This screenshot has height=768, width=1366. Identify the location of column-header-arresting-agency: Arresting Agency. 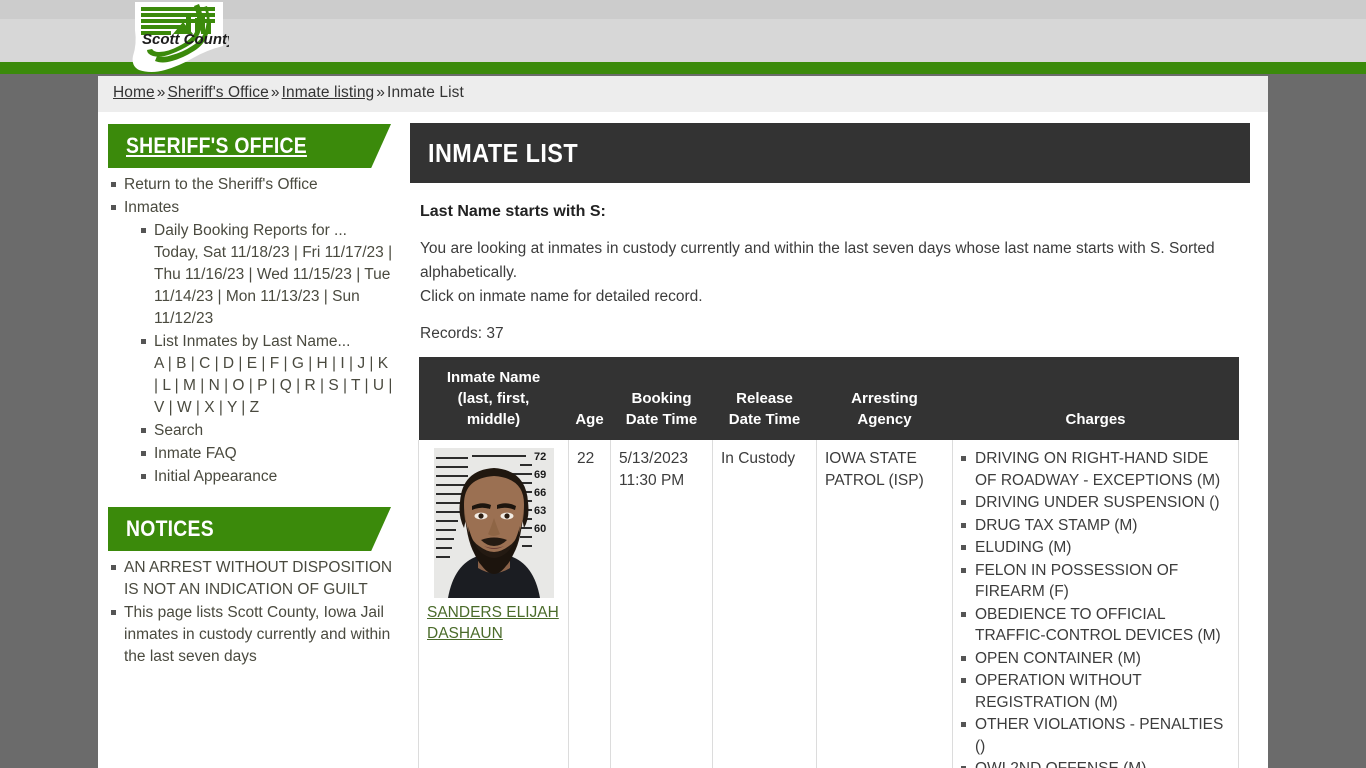
(884, 398).